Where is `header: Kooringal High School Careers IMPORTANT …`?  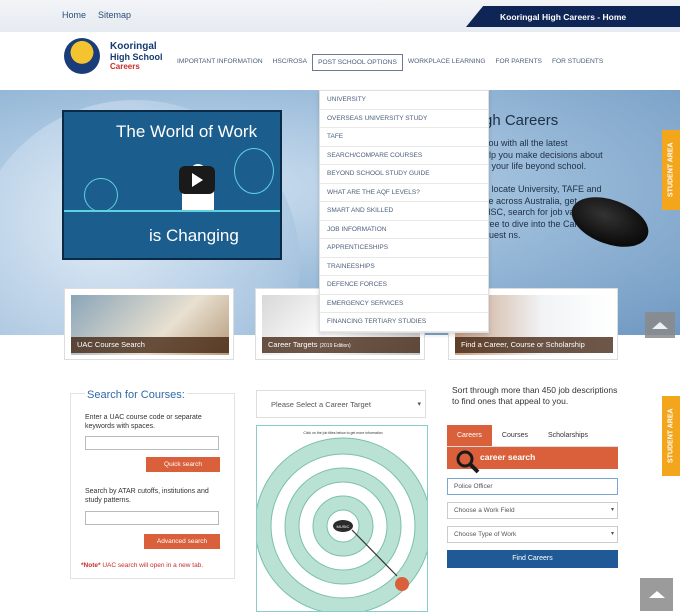
header: Kooringal High School Careers IMPORTANT … is located at coordinates (340, 61).